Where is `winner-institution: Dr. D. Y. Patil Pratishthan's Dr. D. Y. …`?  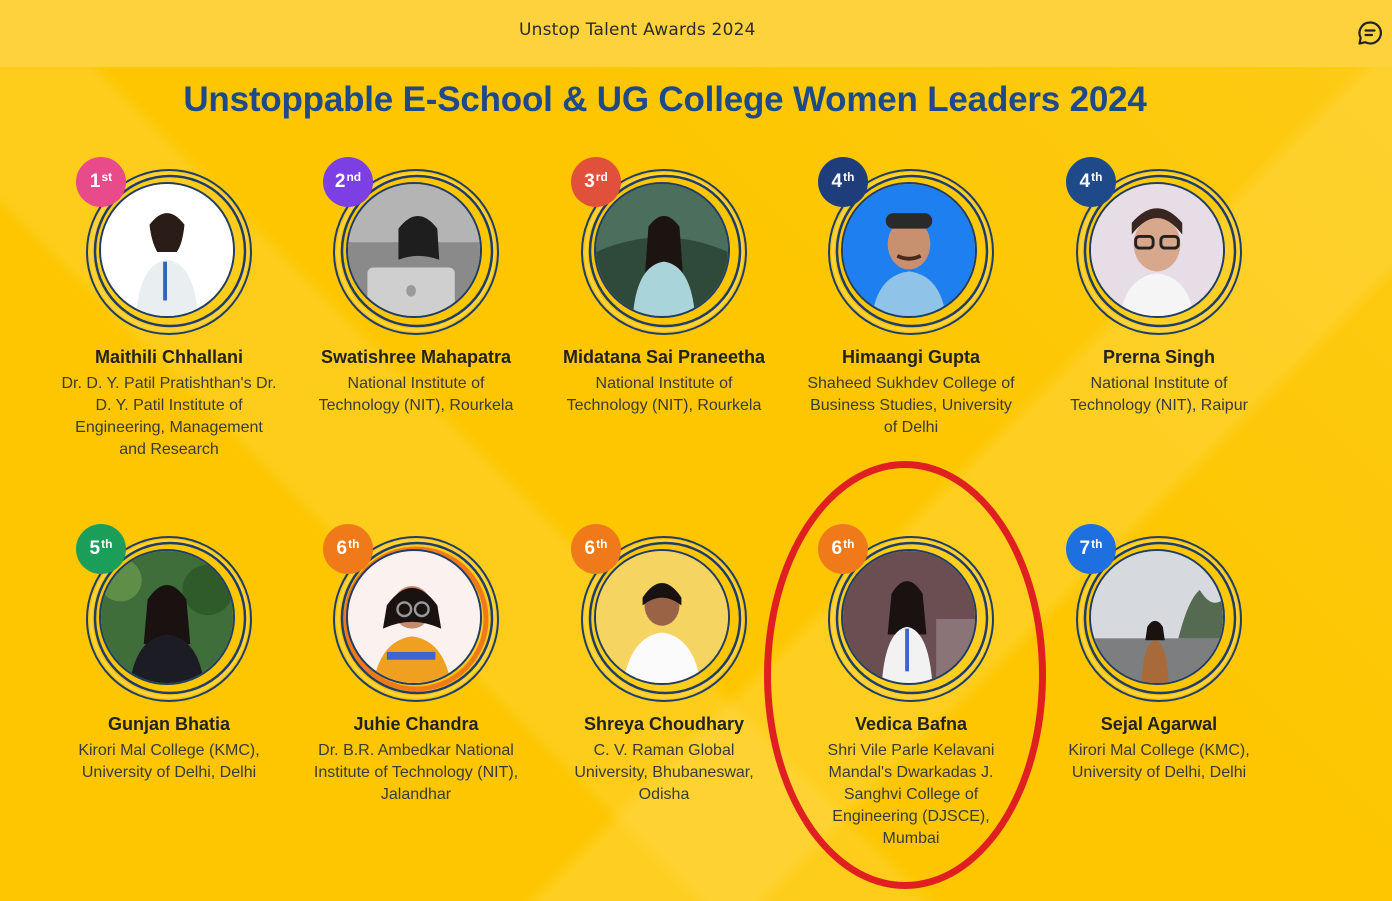 winner-institution: Dr. D. Y. Patil Pratishthan's Dr. D. Y. … is located at coordinates (169, 416).